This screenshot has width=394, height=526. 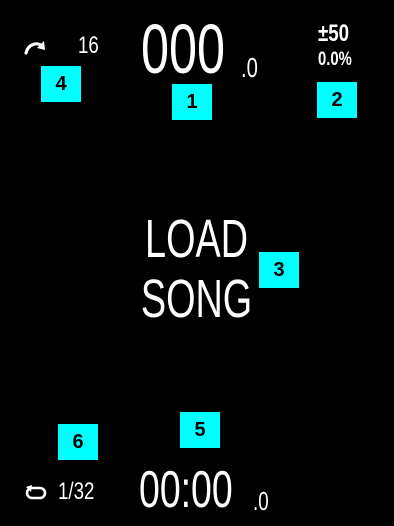 I want to click on loop-value: 1/32, so click(x=76, y=492).